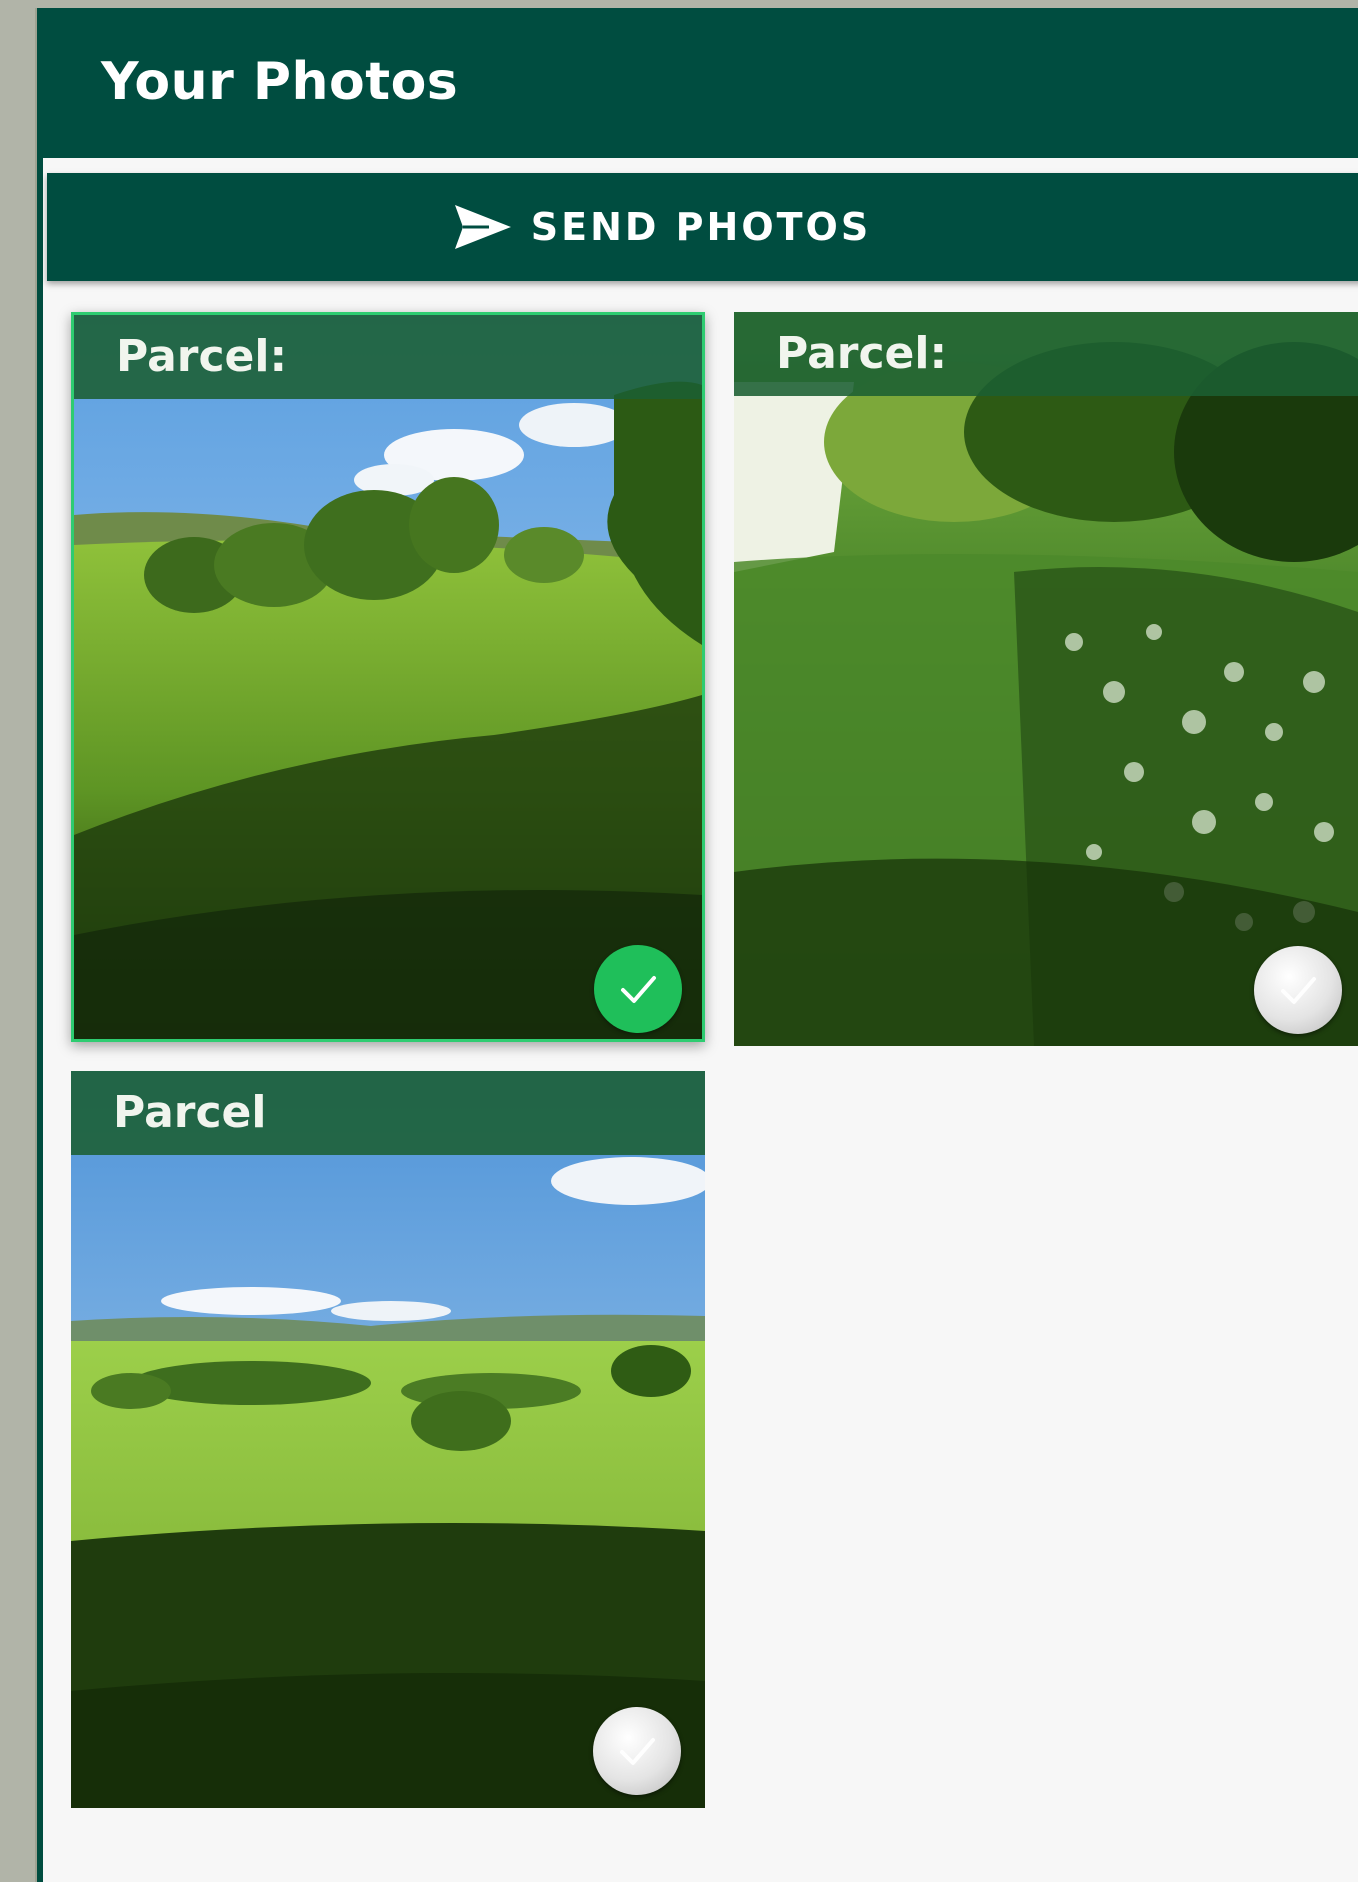  What do you see at coordinates (280, 82) in the screenshot?
I see `page-title: Your Photos` at bounding box center [280, 82].